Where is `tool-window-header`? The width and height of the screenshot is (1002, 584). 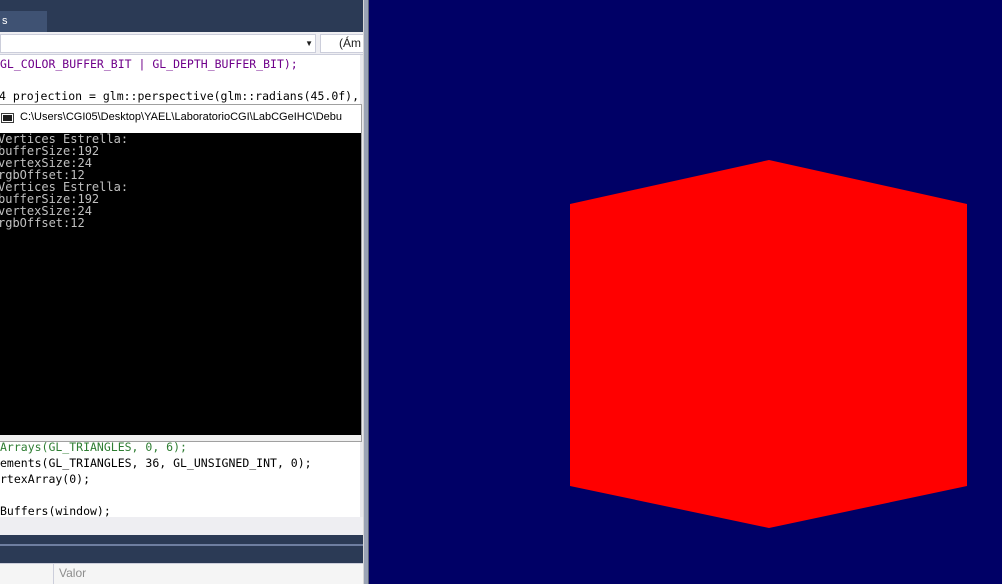
tool-window-header is located at coordinates (181, 549).